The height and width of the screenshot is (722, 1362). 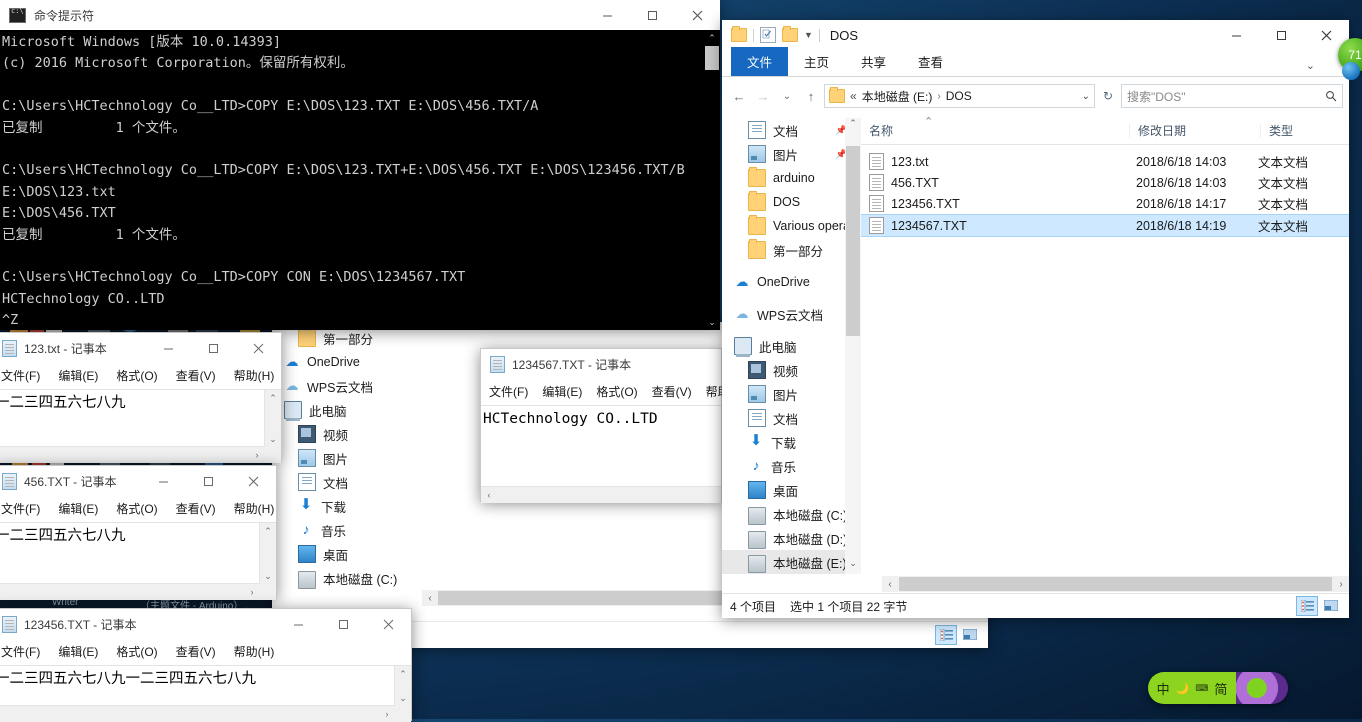 What do you see at coordinates (873, 61) in the screenshot?
I see `tab-share: 共享` at bounding box center [873, 61].